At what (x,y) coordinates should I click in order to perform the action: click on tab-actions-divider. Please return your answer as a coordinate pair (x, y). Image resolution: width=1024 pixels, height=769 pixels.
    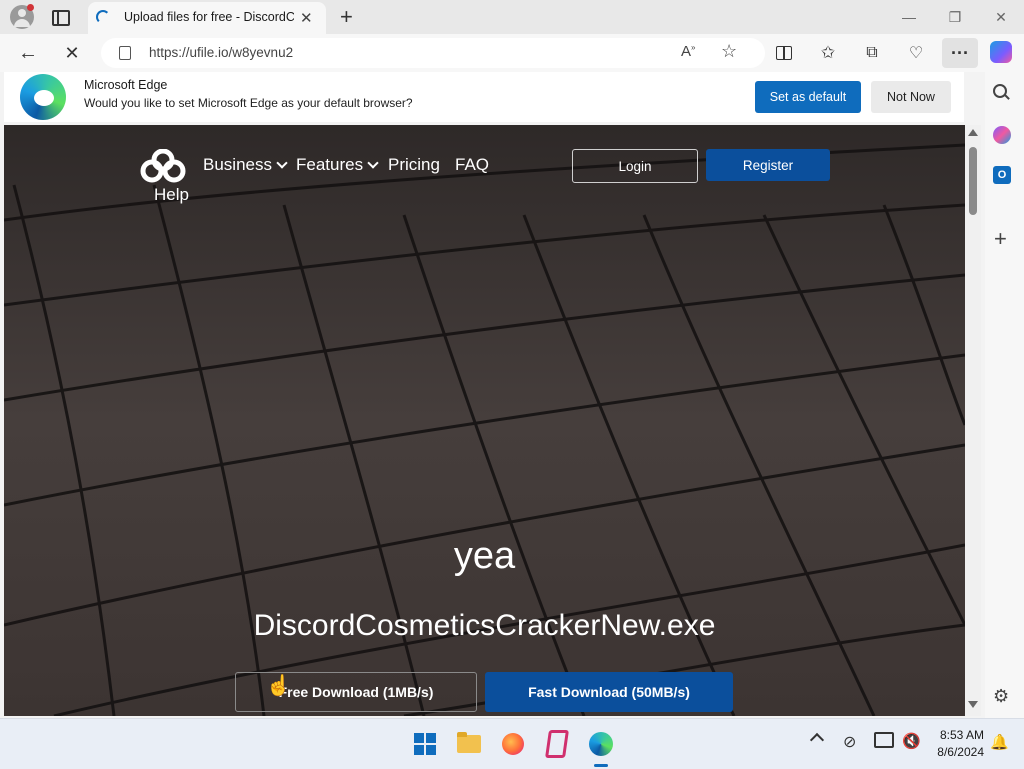
    Looking at the image, I should click on (58, 18).